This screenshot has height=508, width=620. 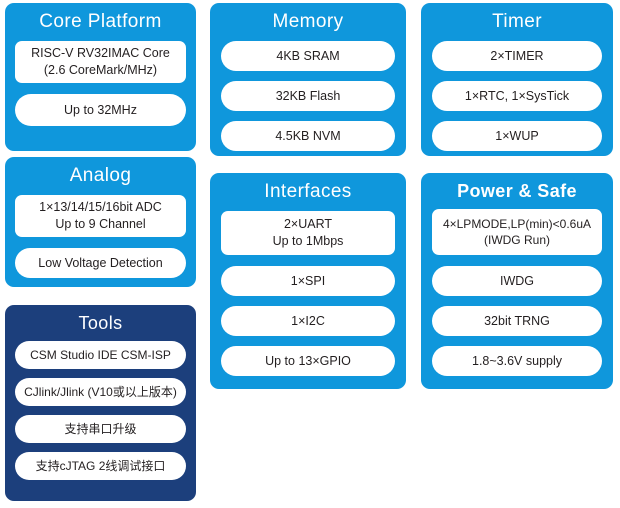 What do you see at coordinates (517, 136) in the screenshot?
I see `feature-pill: 1×WUP` at bounding box center [517, 136].